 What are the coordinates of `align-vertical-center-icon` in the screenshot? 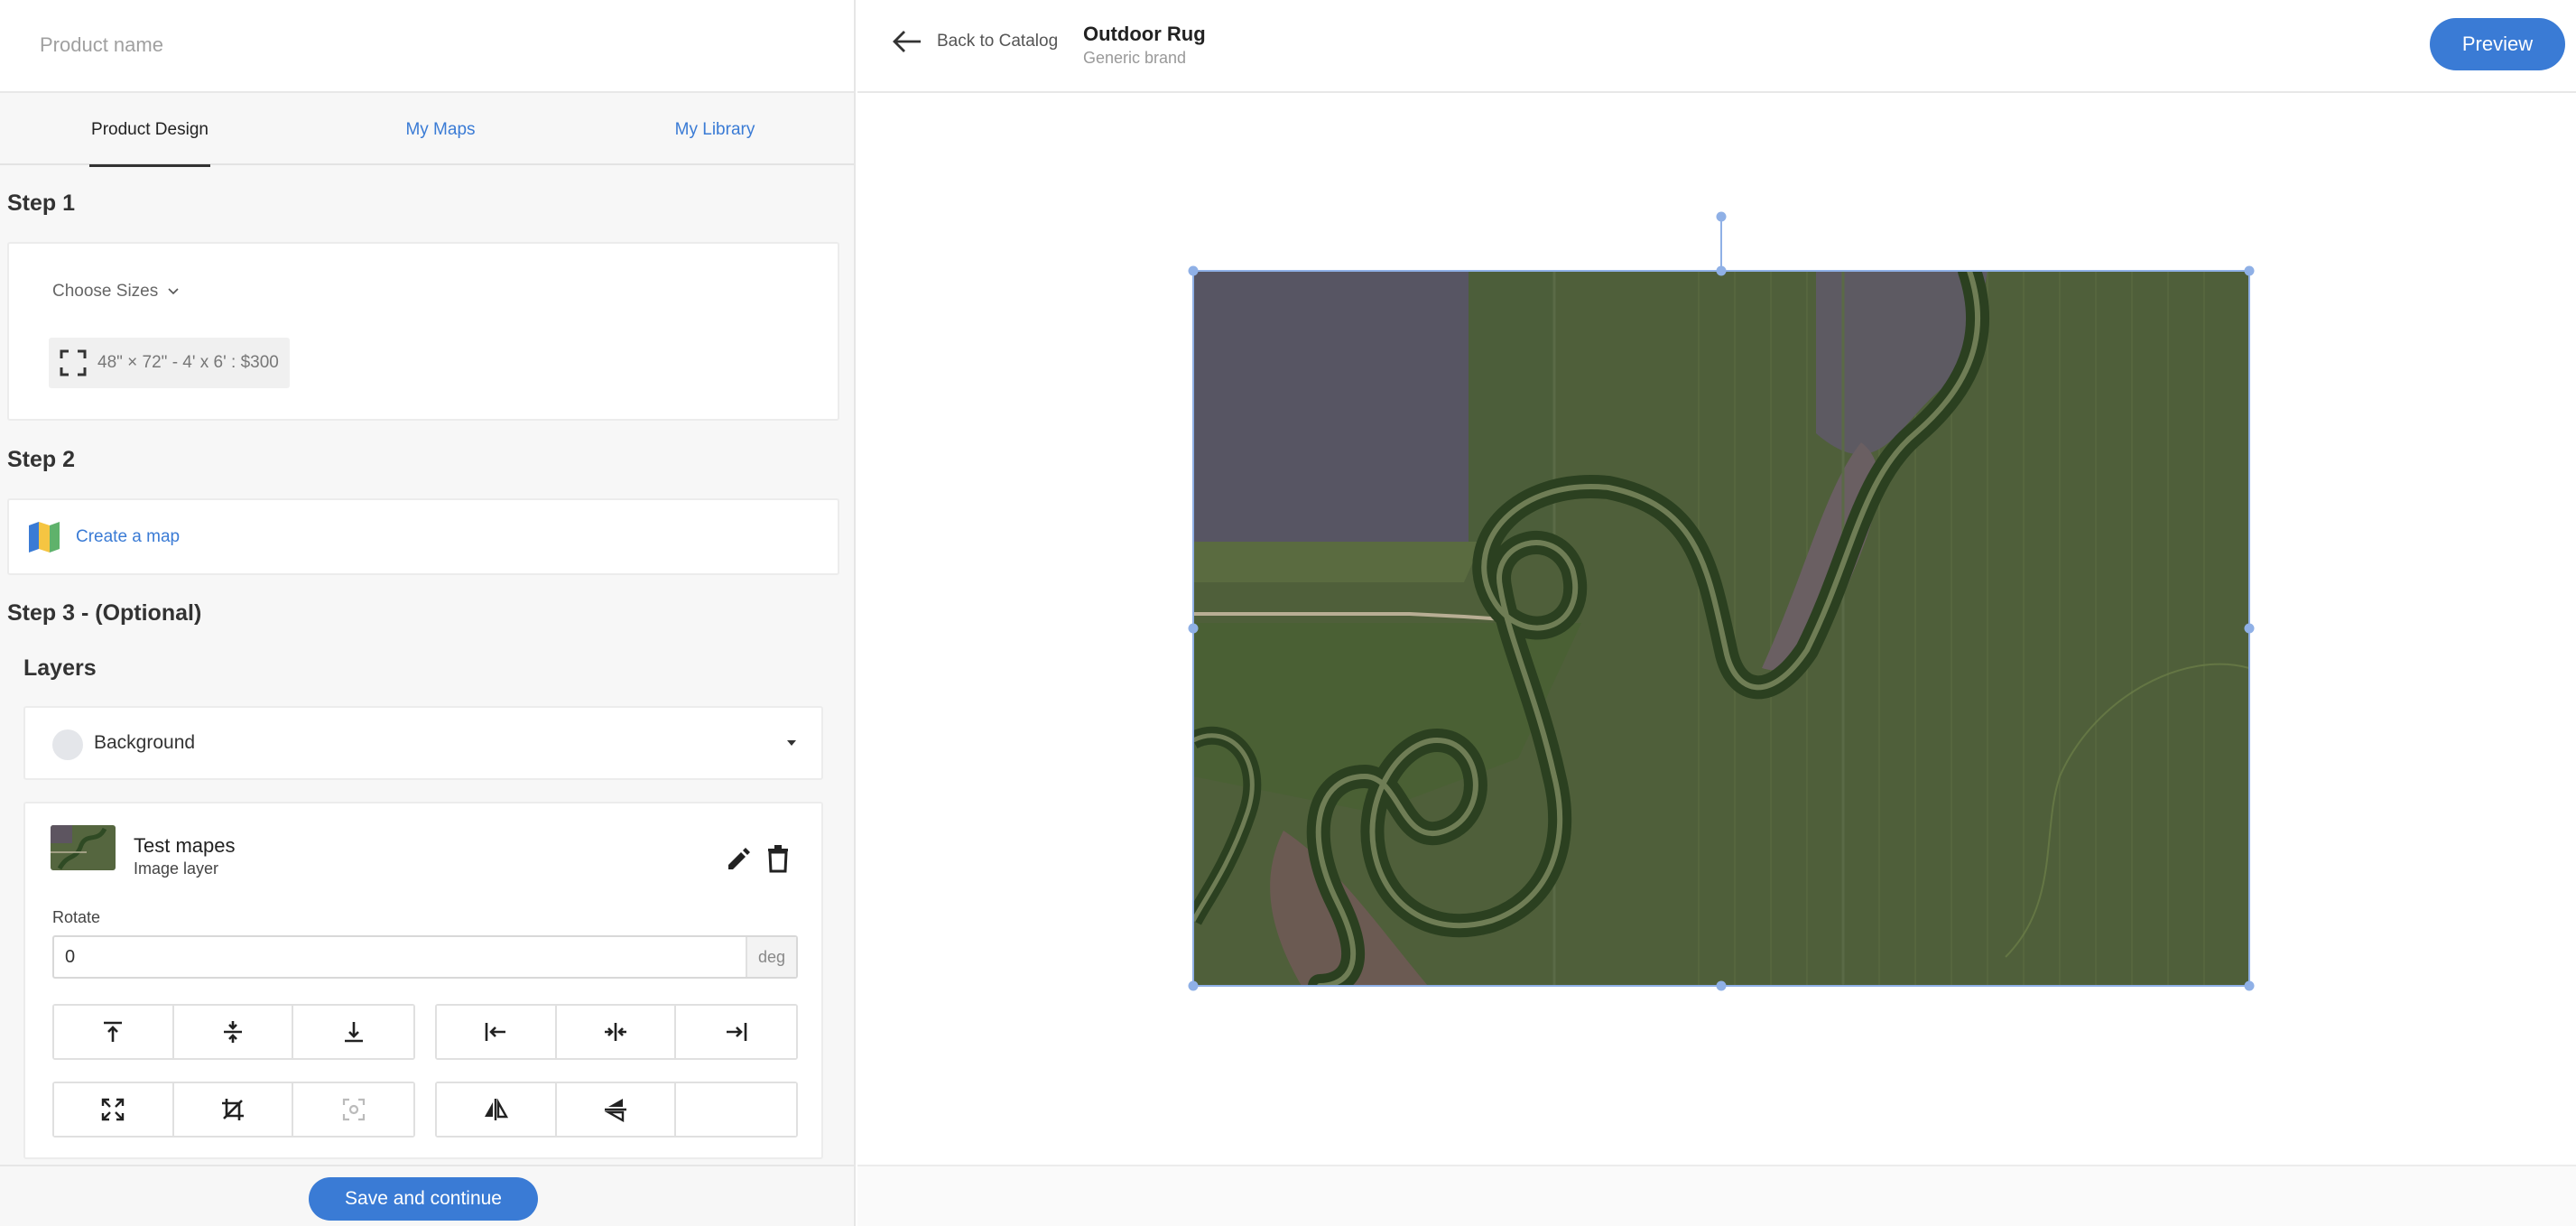 It's located at (233, 1032).